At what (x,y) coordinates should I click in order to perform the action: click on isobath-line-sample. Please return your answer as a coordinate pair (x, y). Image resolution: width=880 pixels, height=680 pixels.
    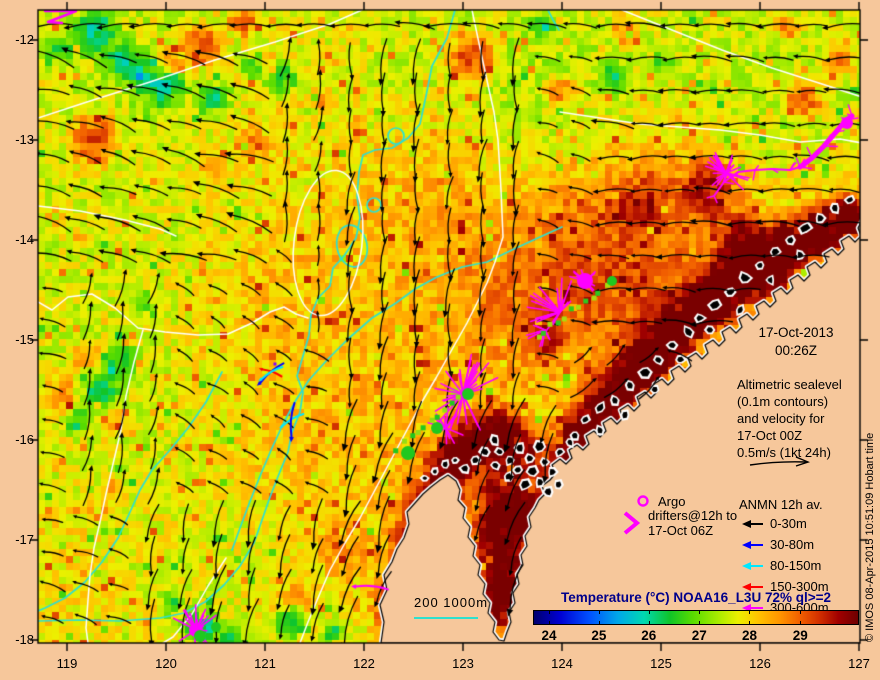
    Looking at the image, I should click on (446, 618).